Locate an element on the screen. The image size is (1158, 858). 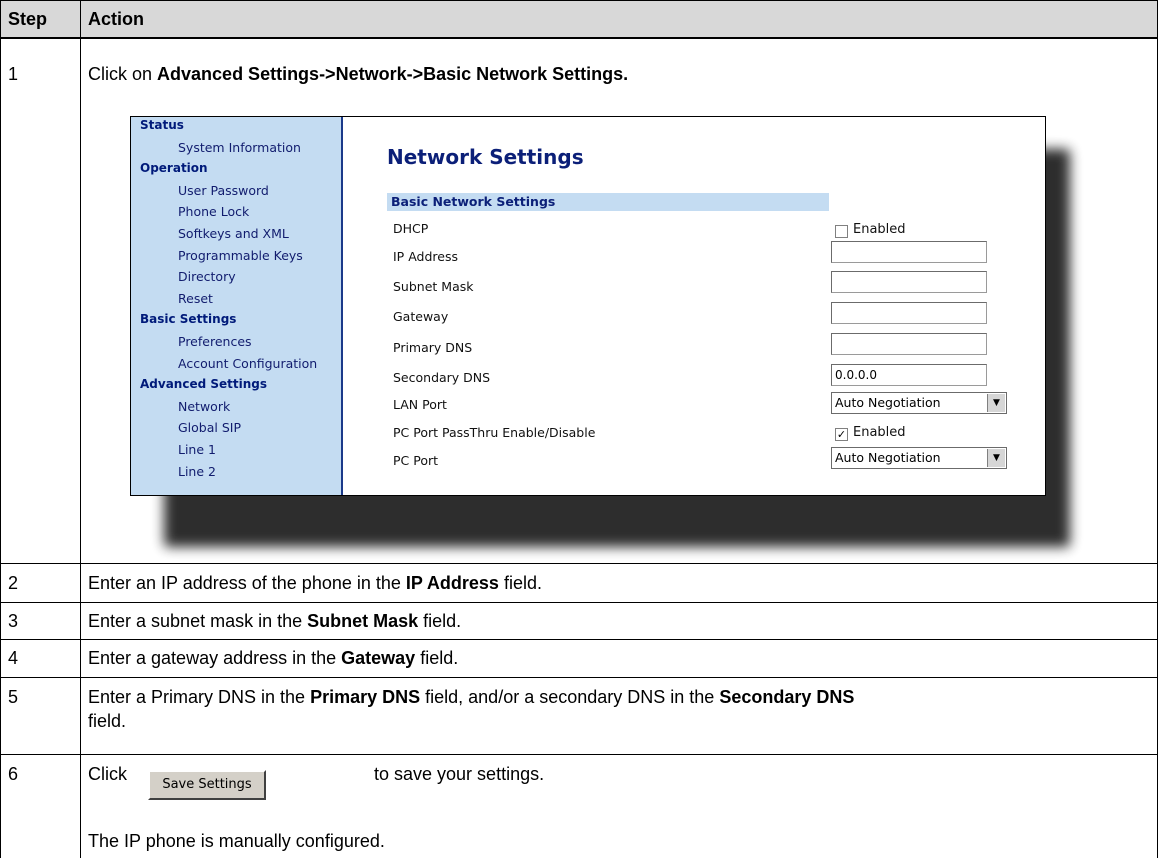
pc-port-select: Auto Negotiation ▼ is located at coordinates (919, 458).